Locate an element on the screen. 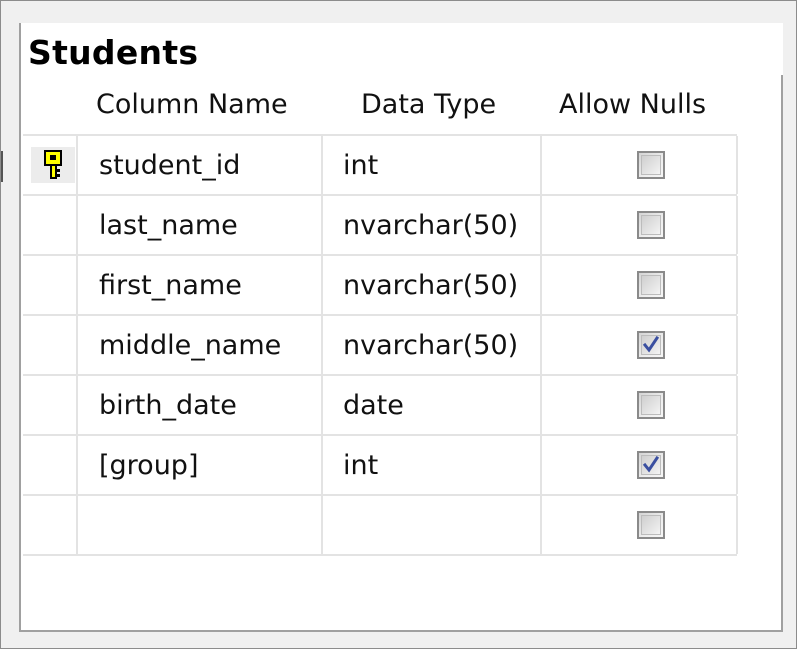 The height and width of the screenshot is (649, 797). header-data-type: Data Type is located at coordinates (429, 104).